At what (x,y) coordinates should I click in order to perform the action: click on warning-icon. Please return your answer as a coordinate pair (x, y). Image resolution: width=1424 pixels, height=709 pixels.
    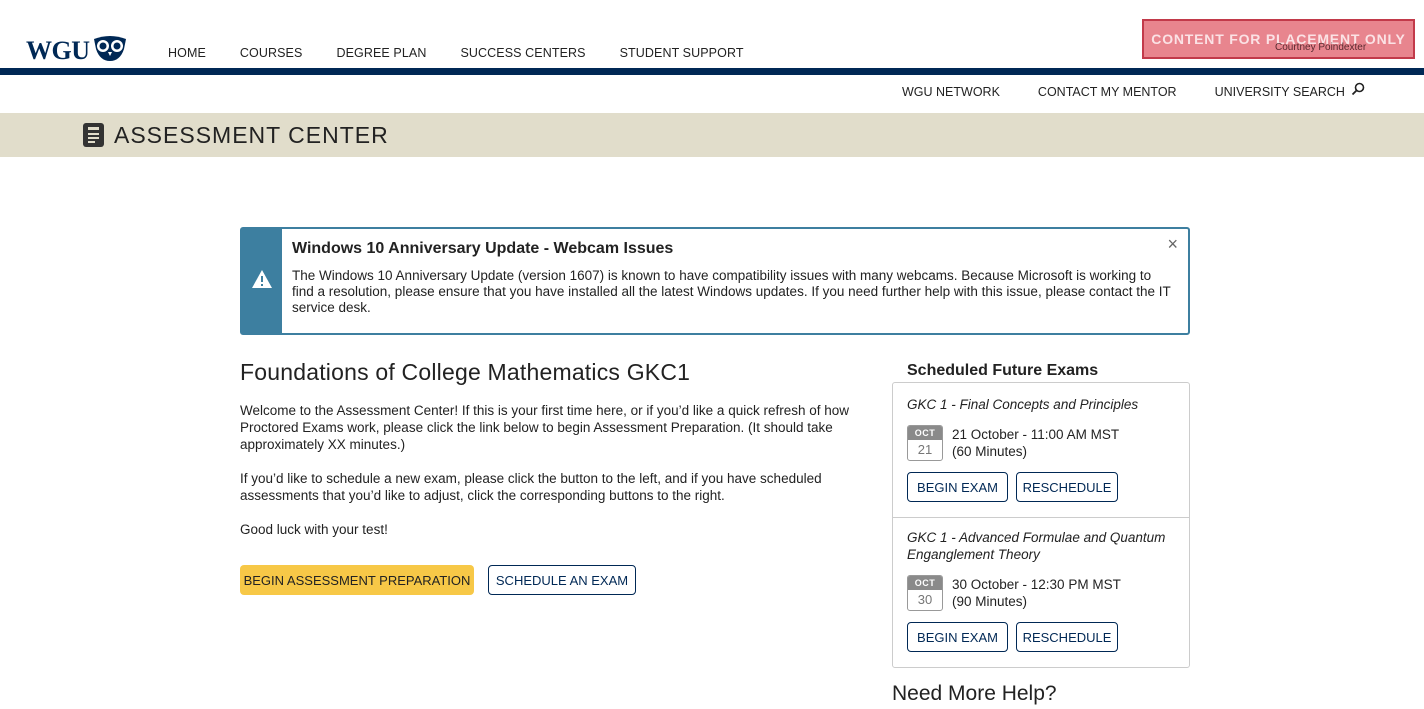
    Looking at the image, I should click on (262, 281).